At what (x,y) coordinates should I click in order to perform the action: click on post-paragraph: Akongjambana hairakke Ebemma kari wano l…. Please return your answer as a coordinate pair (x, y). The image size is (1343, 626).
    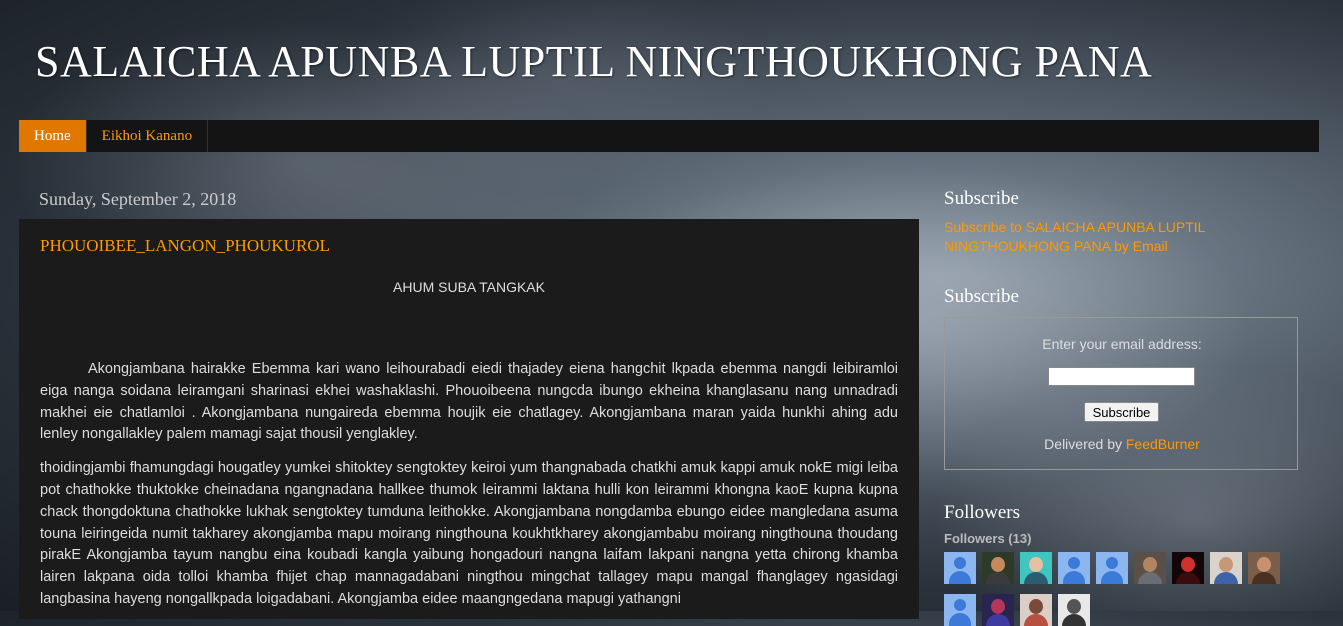
    Looking at the image, I should click on (469, 402).